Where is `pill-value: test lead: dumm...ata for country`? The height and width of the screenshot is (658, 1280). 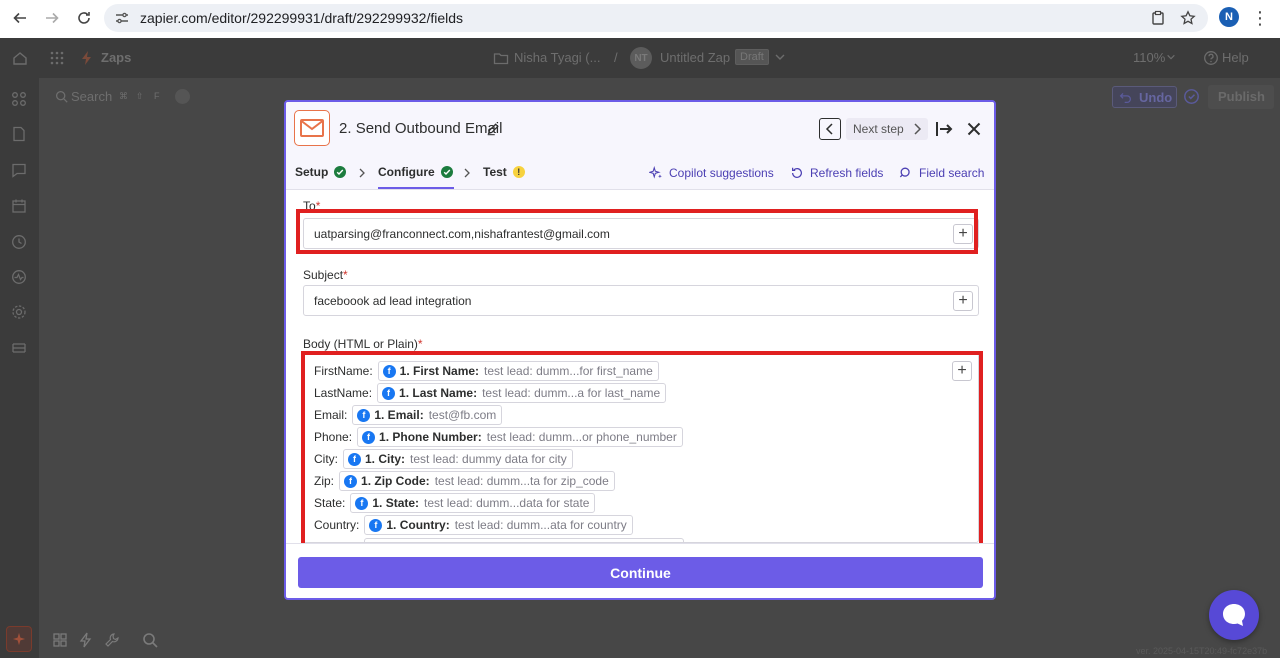 pill-value: test lead: dumm...ata for country is located at coordinates (540, 525).